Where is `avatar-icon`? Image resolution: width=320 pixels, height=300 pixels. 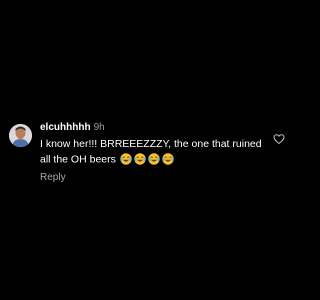
avatar-icon is located at coordinates (20, 135).